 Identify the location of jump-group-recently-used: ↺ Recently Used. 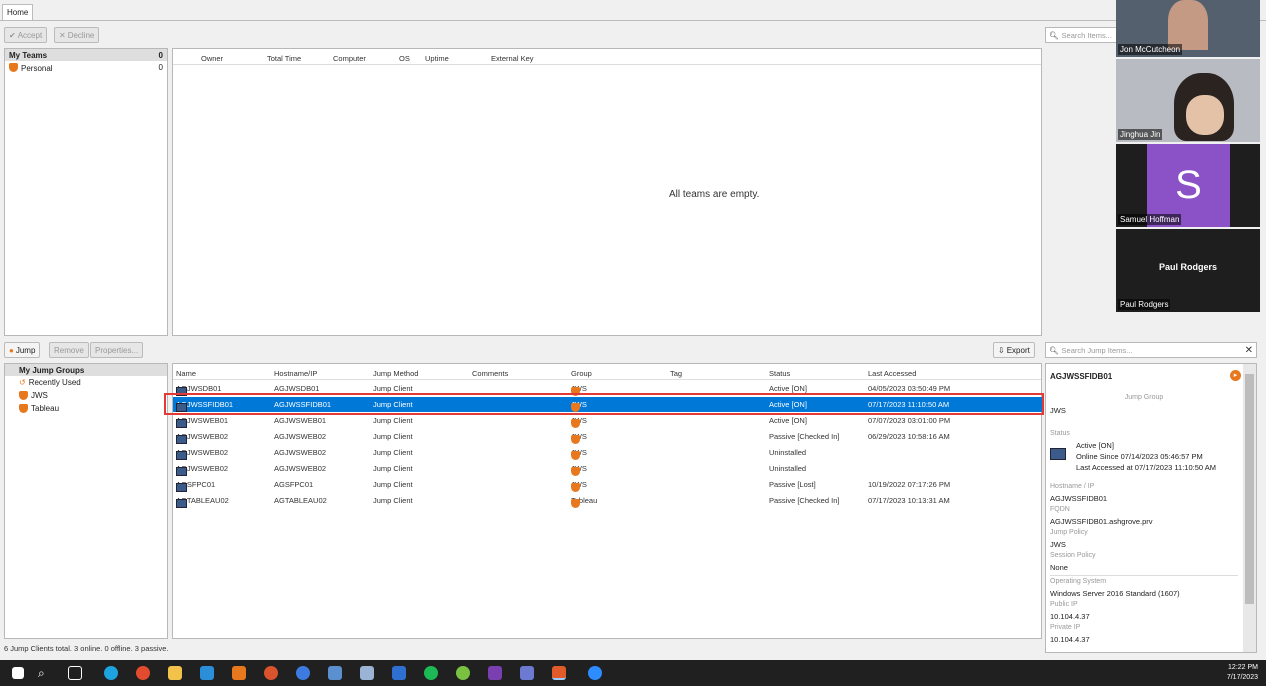
(86, 382).